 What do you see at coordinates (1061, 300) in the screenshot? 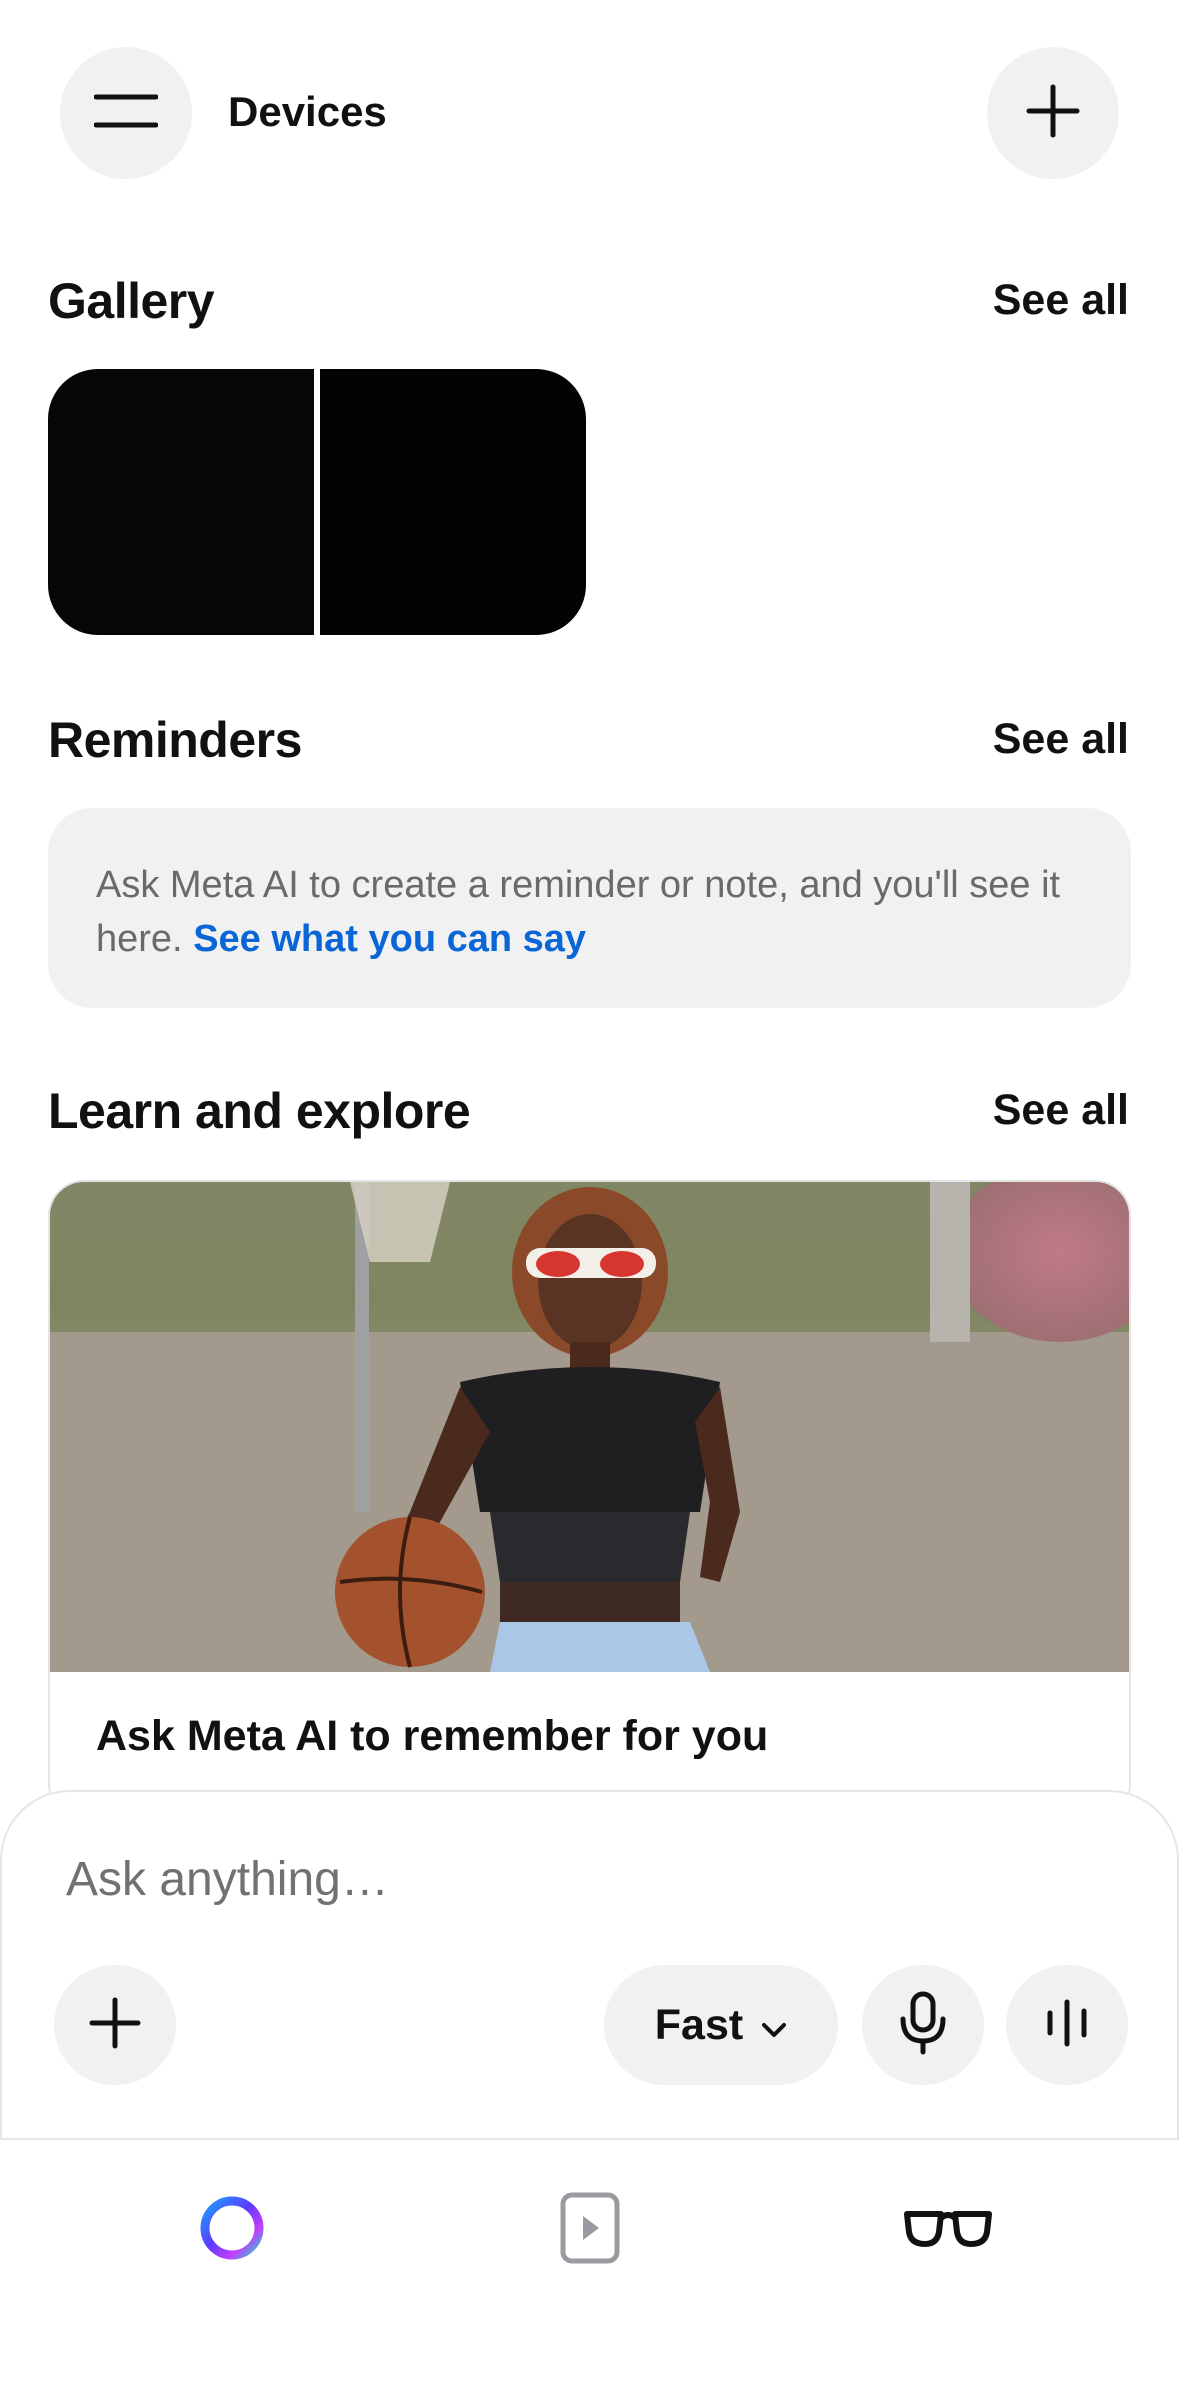
I see `gallery-see-all-link: See all` at bounding box center [1061, 300].